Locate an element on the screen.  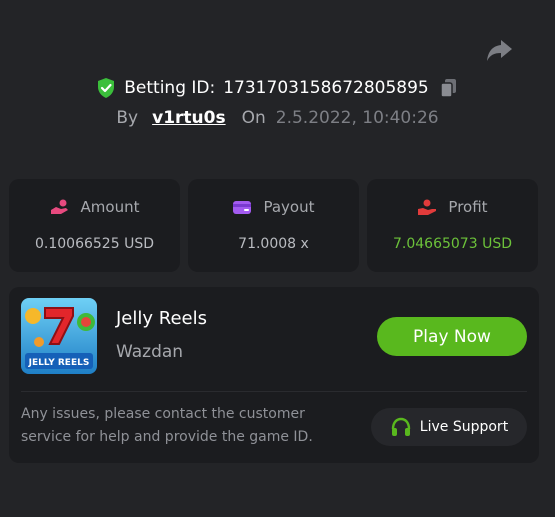
bet-author-row: By v1rtu0s On 2.5.2022, 10:40:26 is located at coordinates (277, 118).